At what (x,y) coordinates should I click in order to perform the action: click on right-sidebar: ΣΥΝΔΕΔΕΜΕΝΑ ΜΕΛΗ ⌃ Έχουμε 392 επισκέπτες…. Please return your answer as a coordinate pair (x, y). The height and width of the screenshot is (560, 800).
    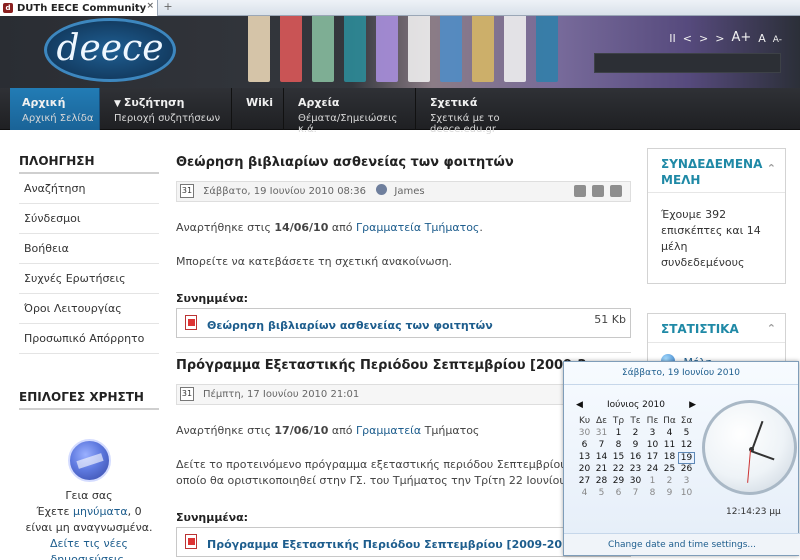
    Looking at the image, I should click on (716, 268).